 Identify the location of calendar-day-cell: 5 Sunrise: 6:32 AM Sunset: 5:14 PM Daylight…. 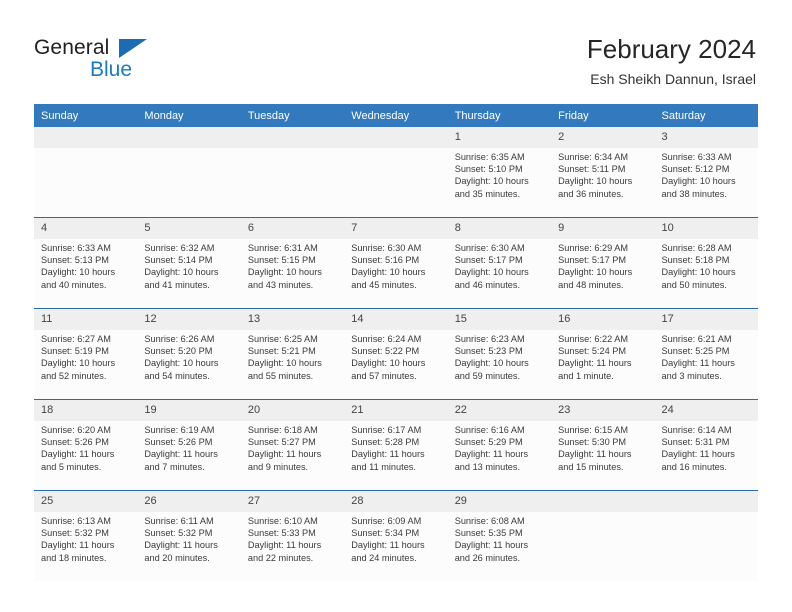
(189, 263).